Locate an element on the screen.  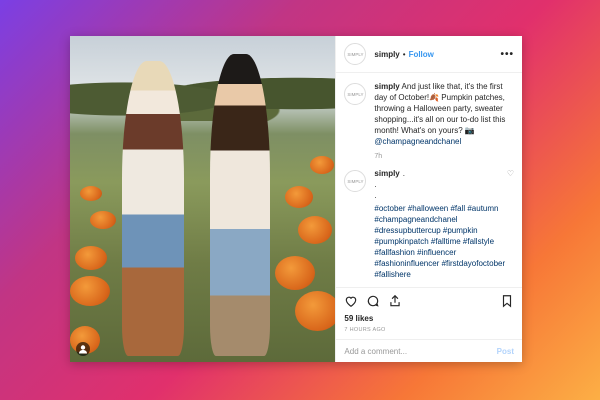
woman-right is located at coordinates (240, 205).